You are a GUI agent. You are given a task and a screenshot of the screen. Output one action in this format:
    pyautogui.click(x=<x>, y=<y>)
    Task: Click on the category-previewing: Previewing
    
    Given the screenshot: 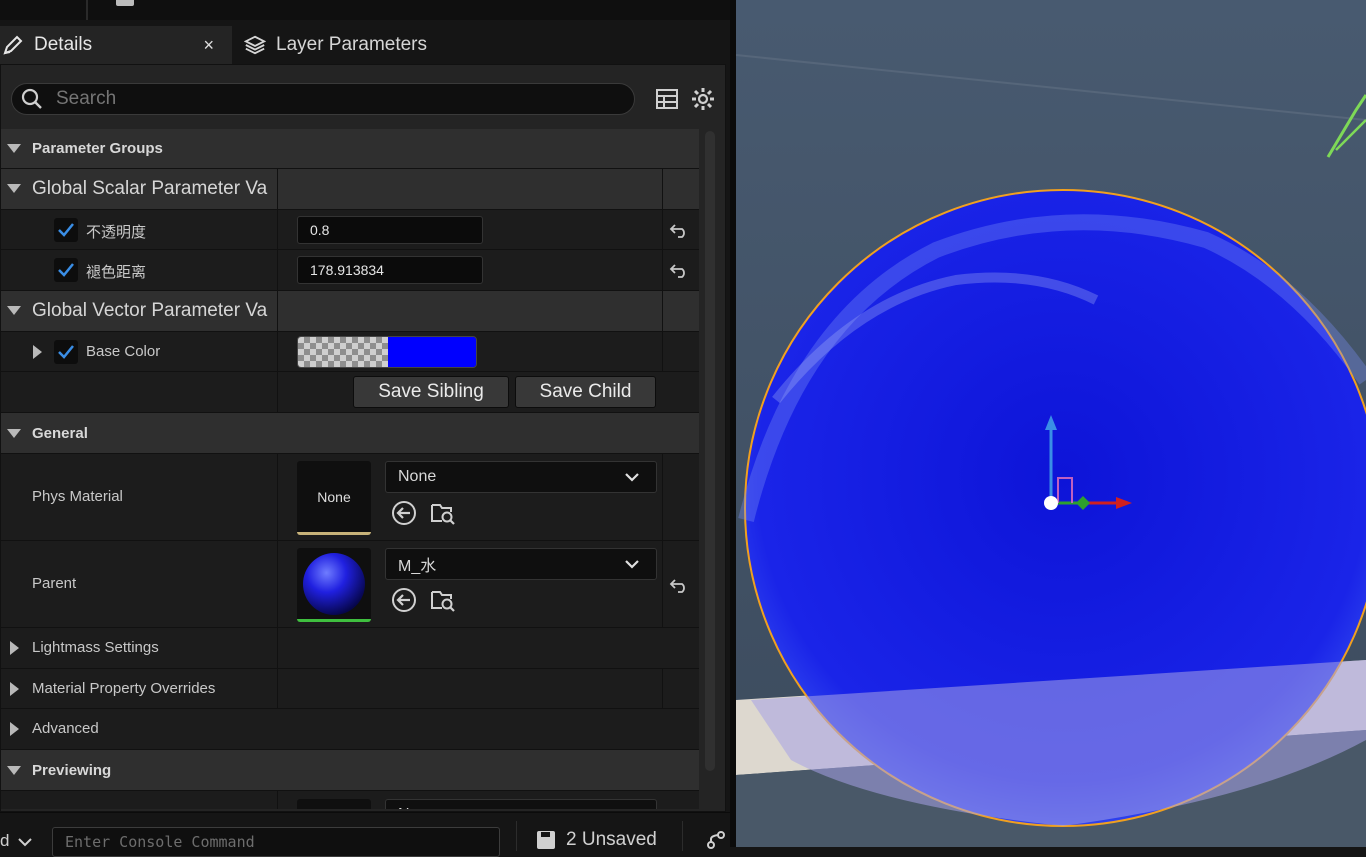 What is the action you would take?
    pyautogui.click(x=350, y=770)
    